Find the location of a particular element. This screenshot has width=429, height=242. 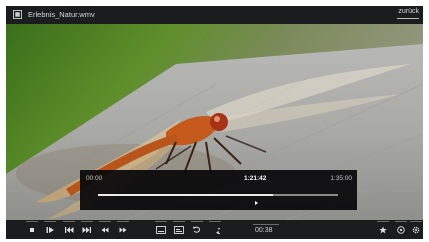

seek-position-marker is located at coordinates (256, 203).